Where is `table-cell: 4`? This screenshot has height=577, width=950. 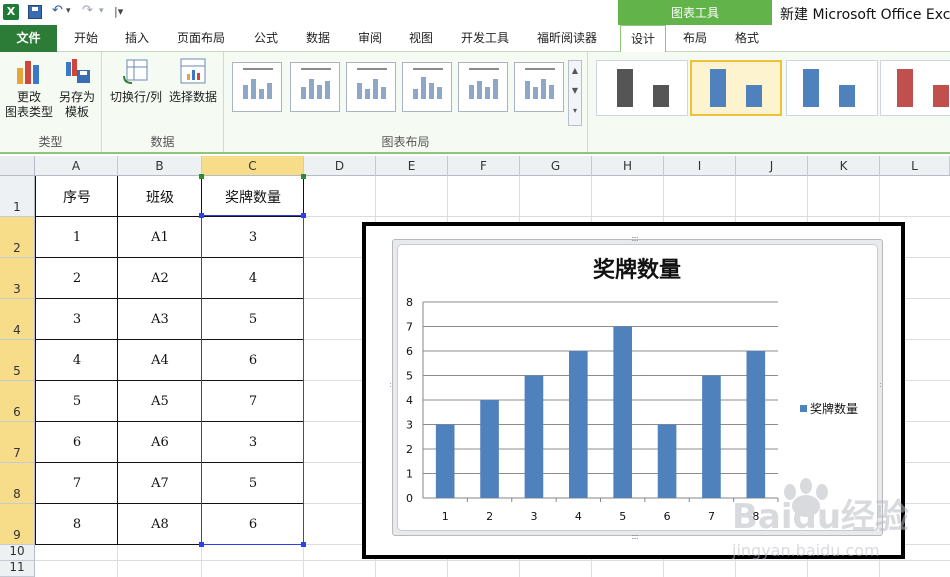 table-cell: 4 is located at coordinates (77, 360).